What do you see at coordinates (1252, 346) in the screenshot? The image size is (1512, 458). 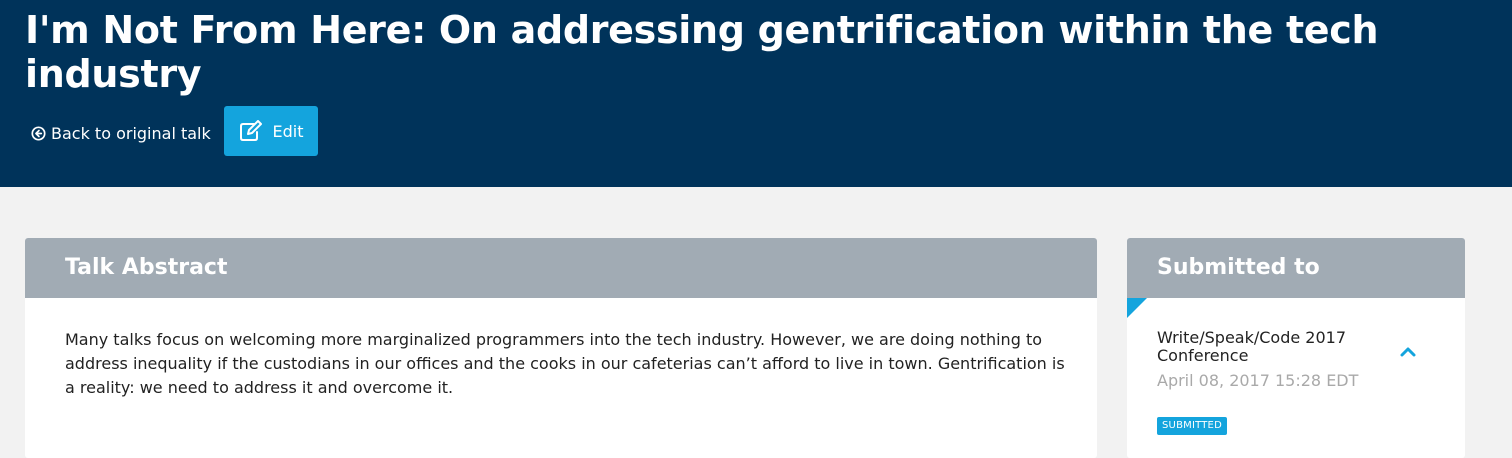 I see `conference-name: Write/Speak/Code 2017 Conference` at bounding box center [1252, 346].